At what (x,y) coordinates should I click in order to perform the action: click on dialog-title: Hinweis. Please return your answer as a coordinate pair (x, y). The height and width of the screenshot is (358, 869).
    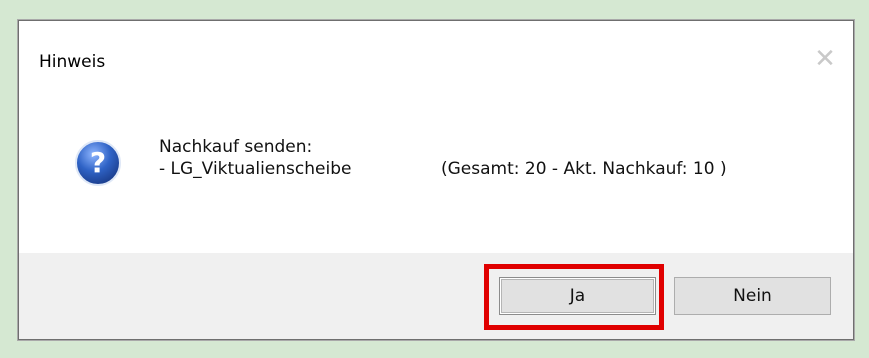
    Looking at the image, I should click on (72, 62).